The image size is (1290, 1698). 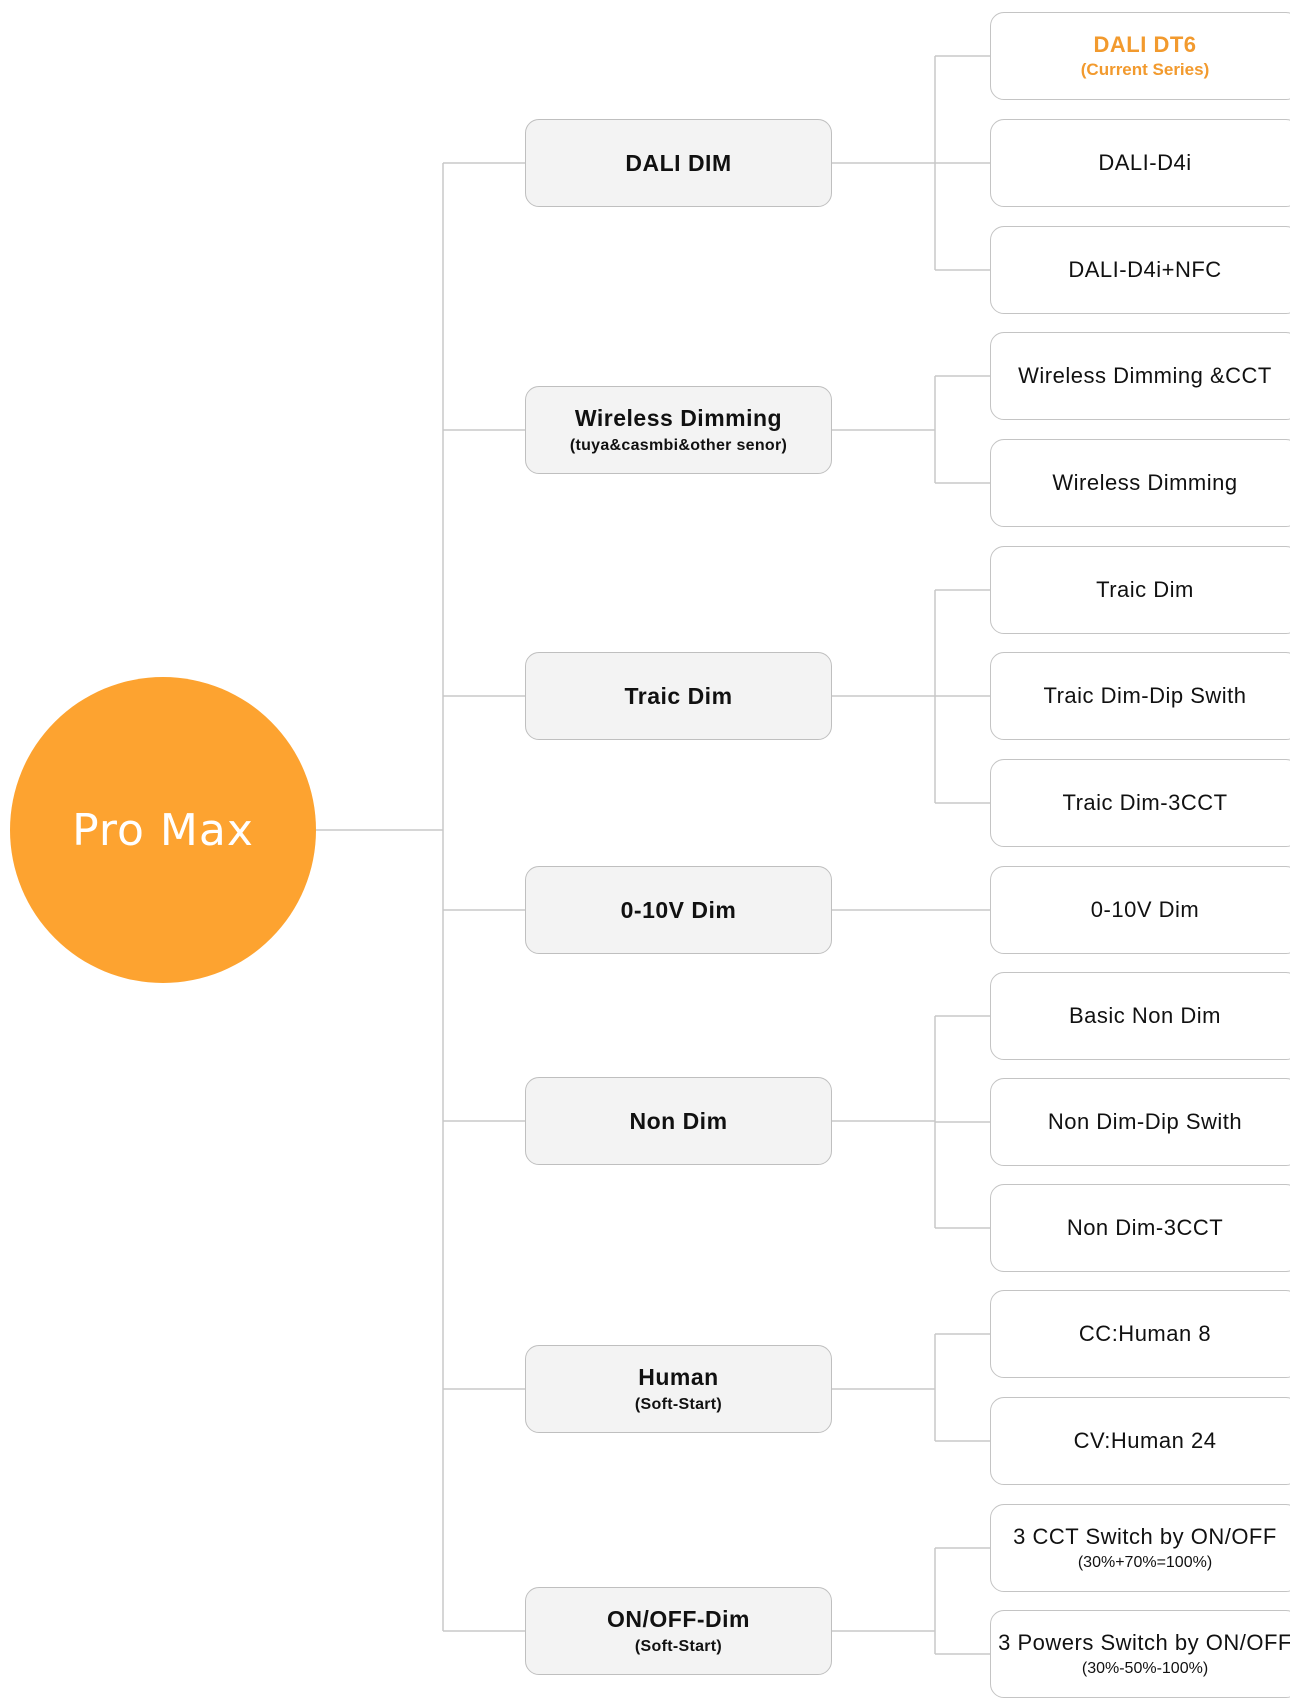 What do you see at coordinates (678, 1619) in the screenshot?
I see `category-title: ON/OFF-Dim` at bounding box center [678, 1619].